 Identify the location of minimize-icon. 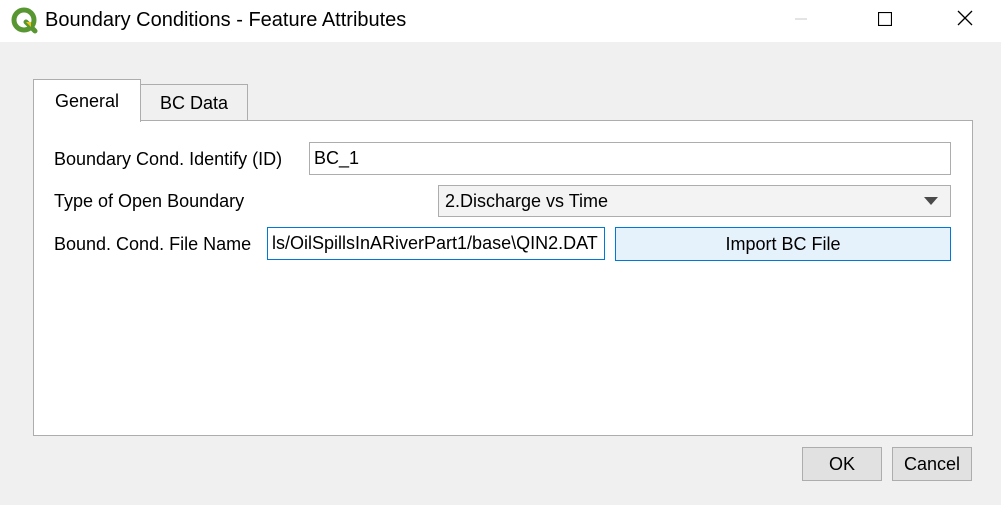
(801, 20).